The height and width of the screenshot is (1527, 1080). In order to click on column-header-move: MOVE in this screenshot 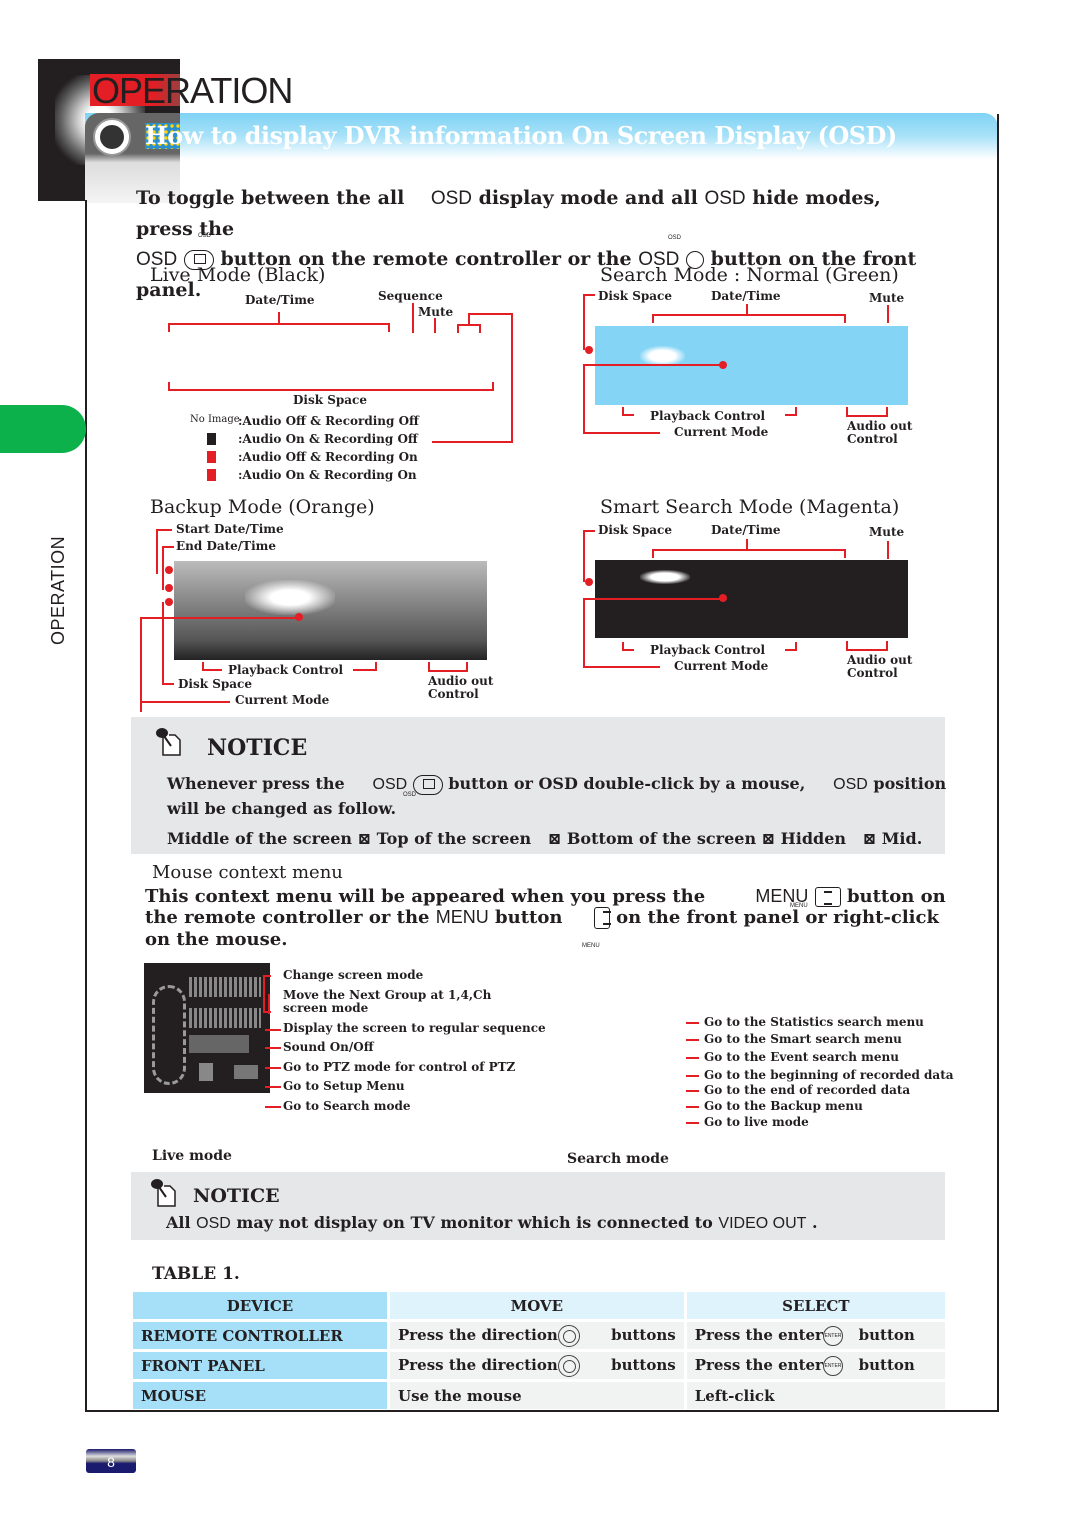, I will do `click(537, 1305)`.